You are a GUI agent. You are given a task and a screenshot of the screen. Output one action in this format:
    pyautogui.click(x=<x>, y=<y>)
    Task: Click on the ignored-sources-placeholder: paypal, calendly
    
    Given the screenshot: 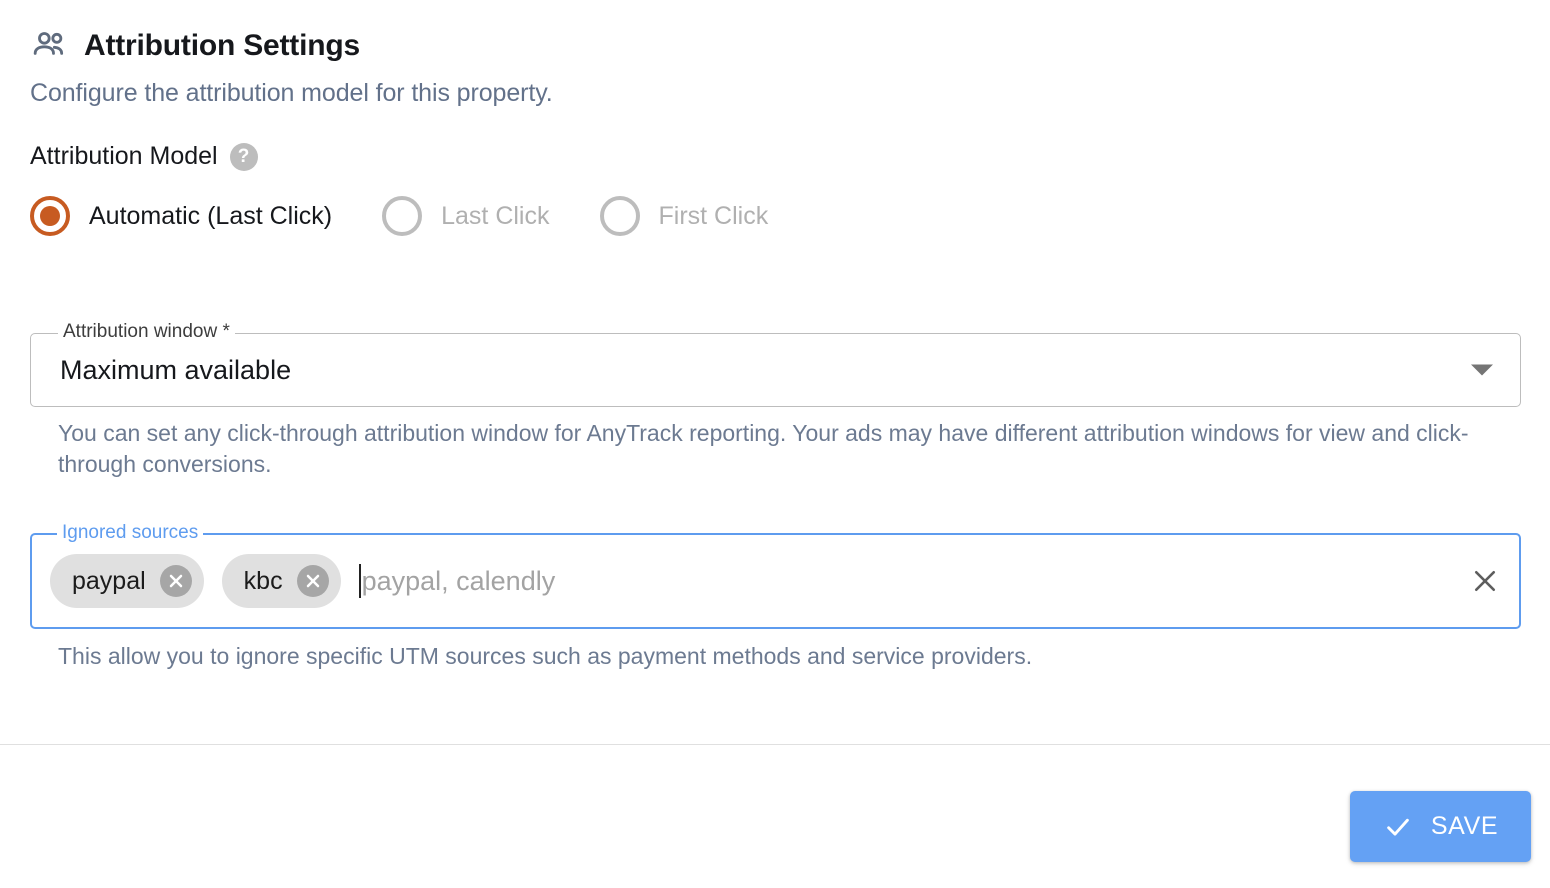 What is the action you would take?
    pyautogui.click(x=458, y=580)
    